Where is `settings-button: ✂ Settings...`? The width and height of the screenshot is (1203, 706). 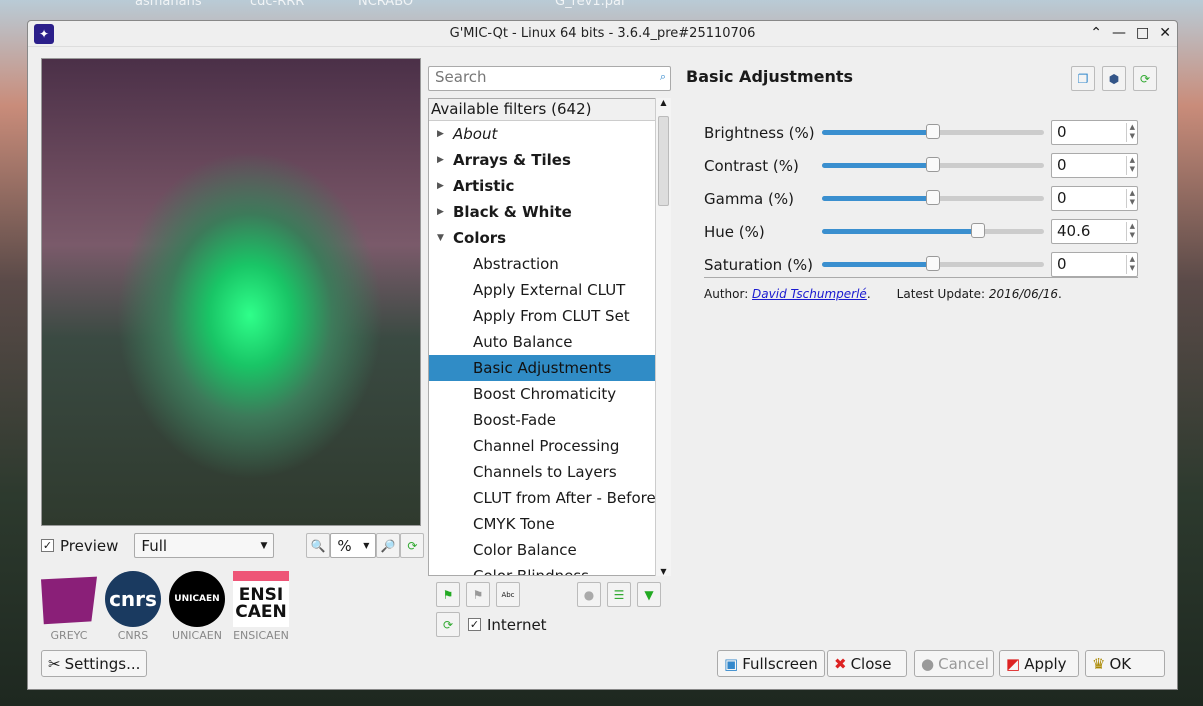 settings-button: ✂ Settings... is located at coordinates (94, 663).